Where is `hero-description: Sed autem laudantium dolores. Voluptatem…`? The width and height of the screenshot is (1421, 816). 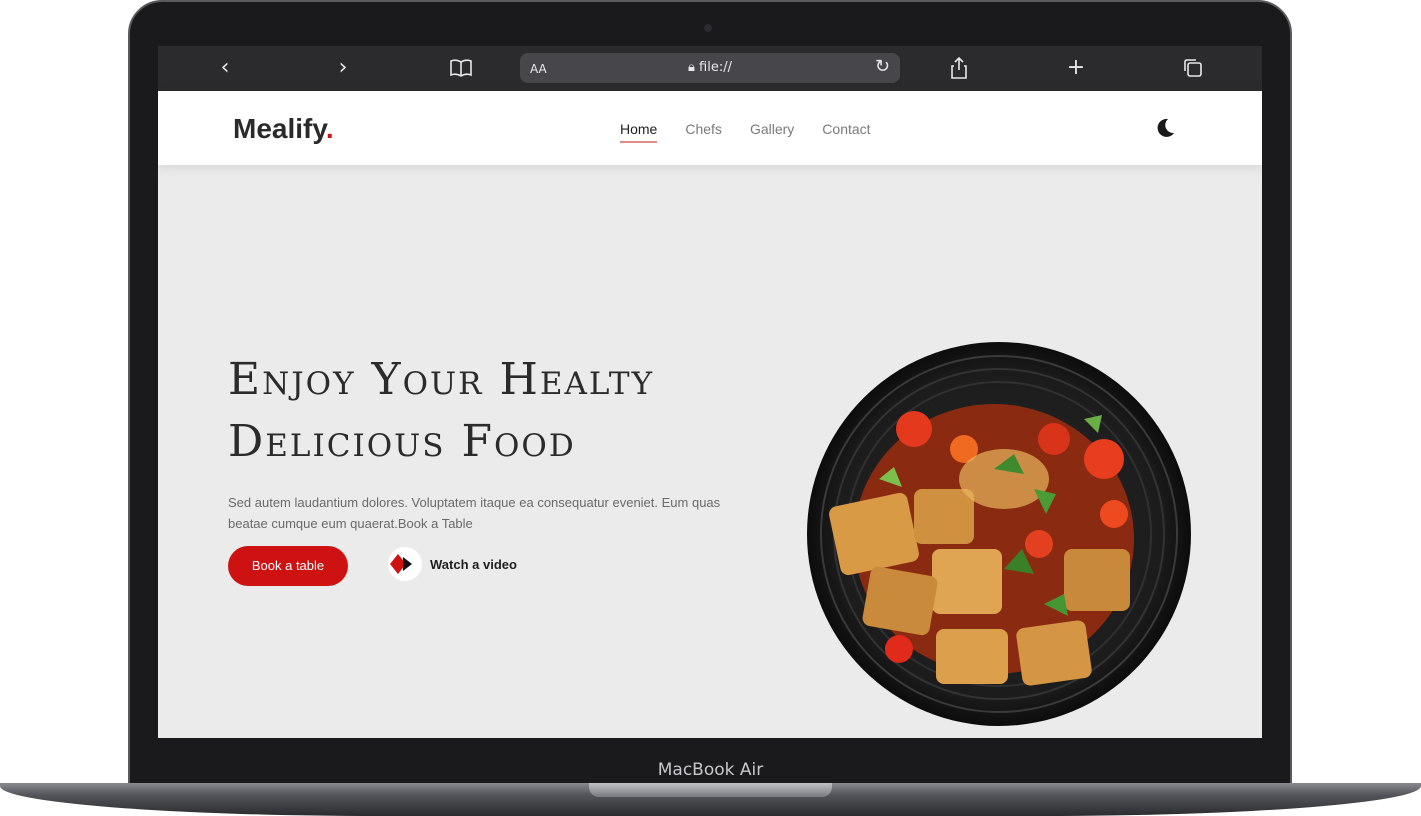
hero-description: Sed autem laudantium dolores. Voluptatem… is located at coordinates (474, 513).